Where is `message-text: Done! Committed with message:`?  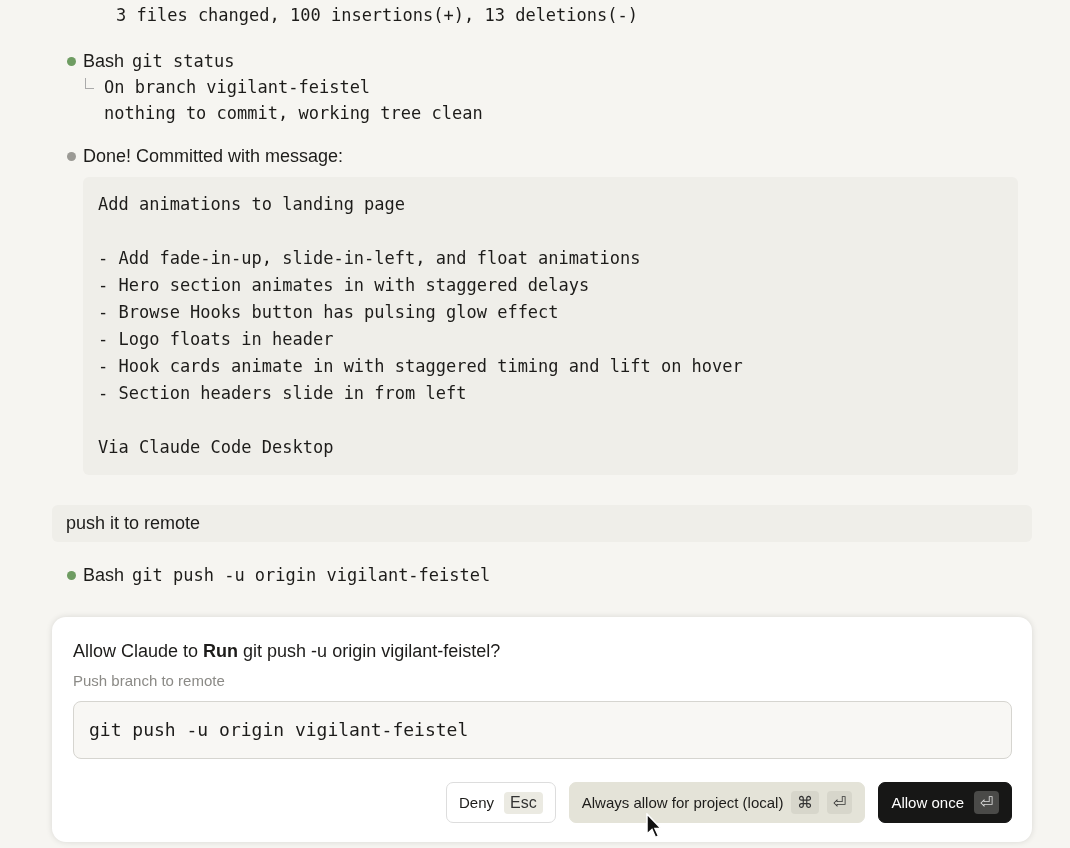
message-text: Done! Committed with message: is located at coordinates (213, 156).